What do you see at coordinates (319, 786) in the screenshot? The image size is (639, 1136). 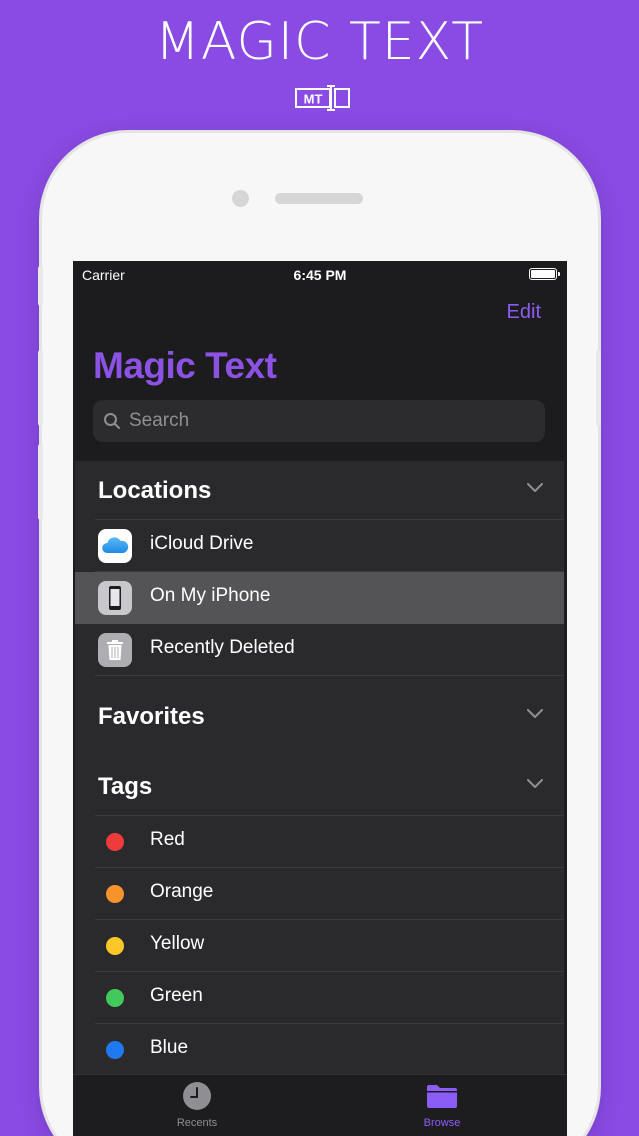 I see `section-header-tags: Tags` at bounding box center [319, 786].